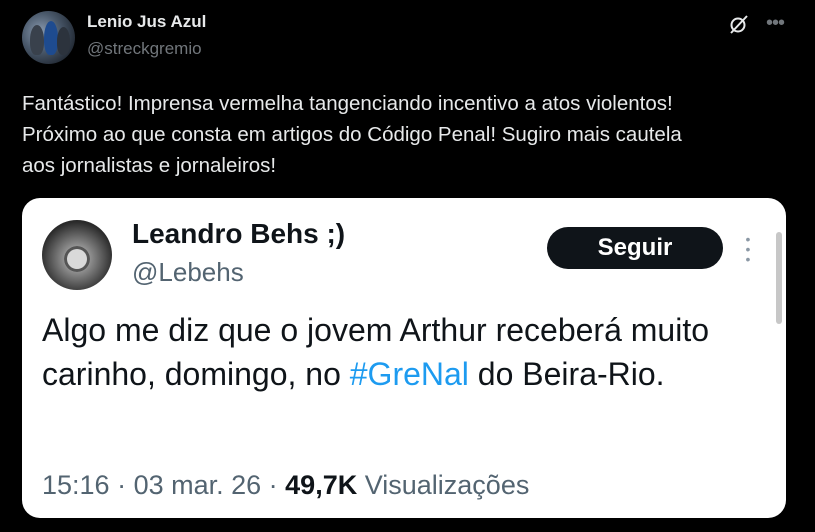 The height and width of the screenshot is (532, 815). I want to click on quoted-tweet-meta: 15:16 · 03 mar. 26 · 49,7K Visualizações, so click(285, 485).